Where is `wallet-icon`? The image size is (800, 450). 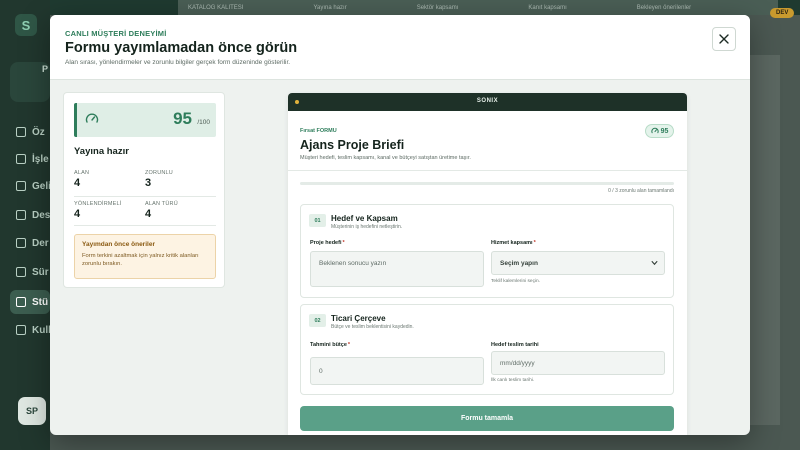 wallet-icon is located at coordinates (21, 186).